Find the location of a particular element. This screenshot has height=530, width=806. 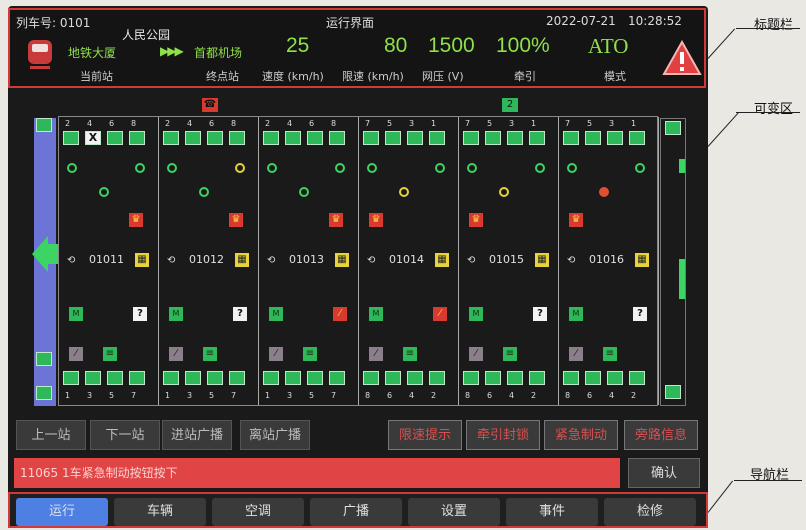

motor-icon: M is located at coordinates (176, 314).